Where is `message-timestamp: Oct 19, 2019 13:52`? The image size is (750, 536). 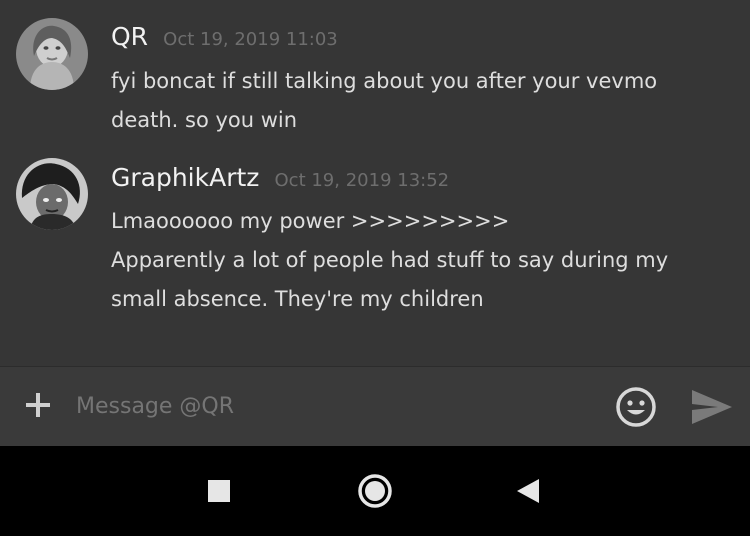 message-timestamp: Oct 19, 2019 13:52 is located at coordinates (362, 180).